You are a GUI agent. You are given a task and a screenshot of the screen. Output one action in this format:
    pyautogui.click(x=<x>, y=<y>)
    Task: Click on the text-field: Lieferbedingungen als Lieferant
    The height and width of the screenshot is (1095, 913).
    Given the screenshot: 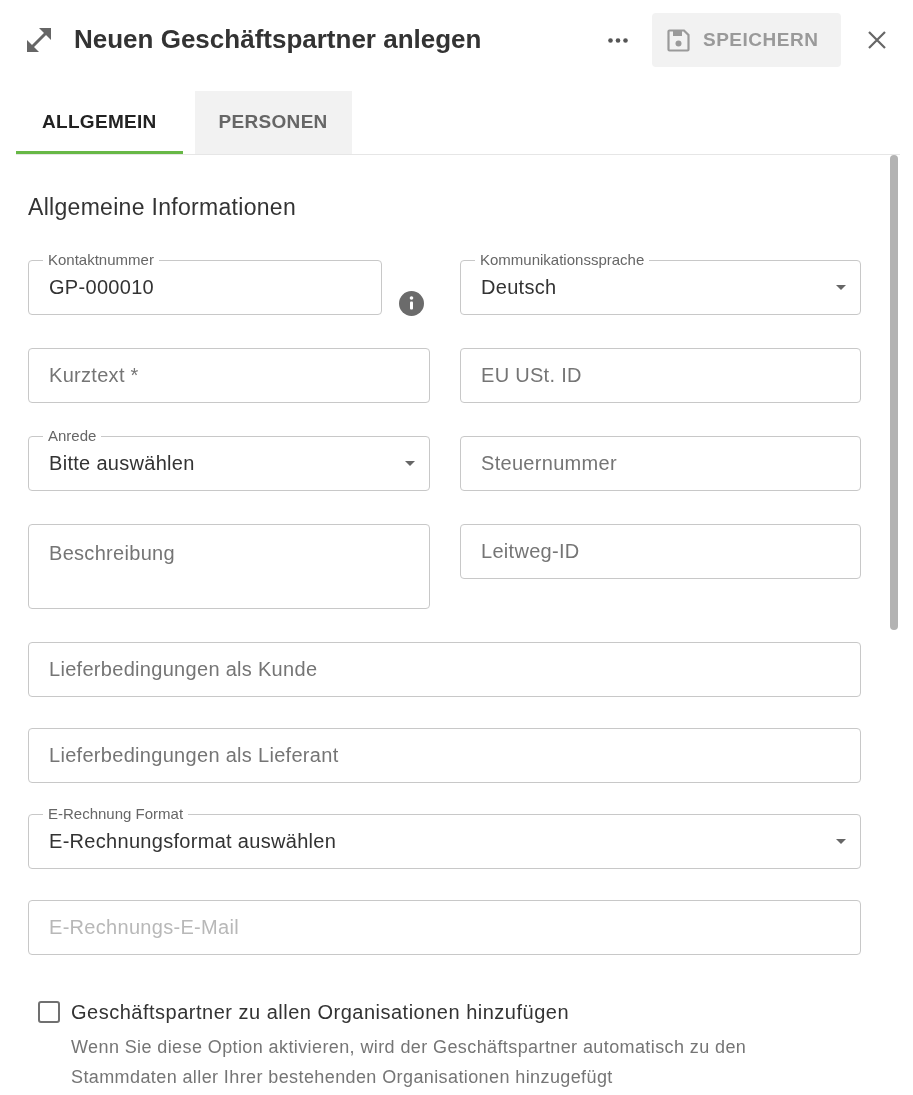 What is the action you would take?
    pyautogui.click(x=444, y=755)
    